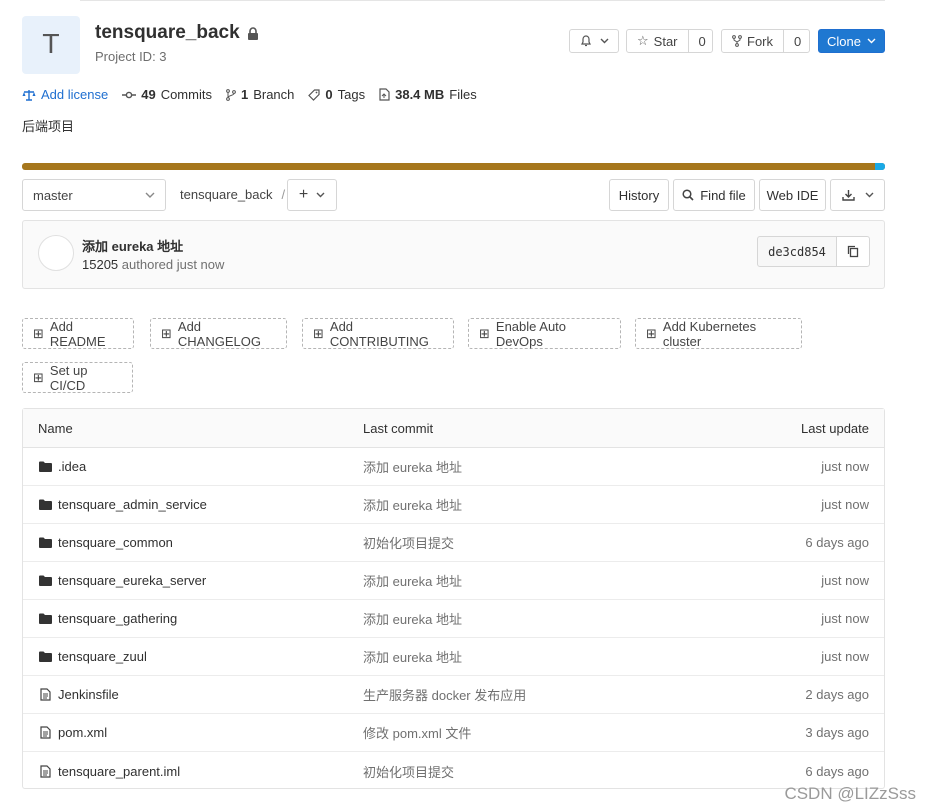 The height and width of the screenshot is (810, 931). I want to click on file-name-link: tensquare_eureka_server, so click(132, 580).